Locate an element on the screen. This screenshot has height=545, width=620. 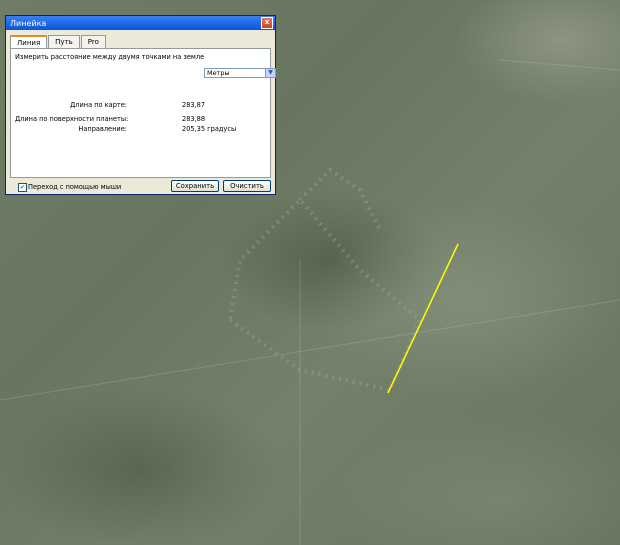
unit-select: Метры ▼ is located at coordinates (240, 73).